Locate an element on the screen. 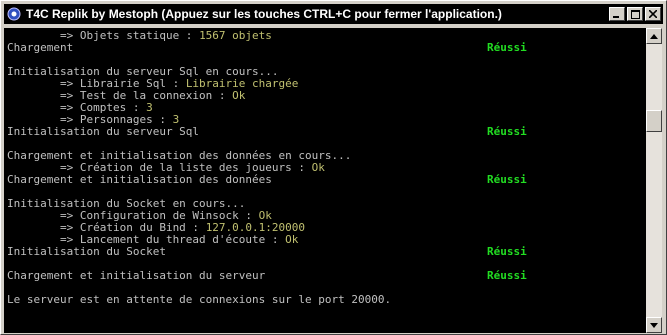 Image resolution: width=667 pixels, height=335 pixels. scroll-down-button is located at coordinates (654, 325).